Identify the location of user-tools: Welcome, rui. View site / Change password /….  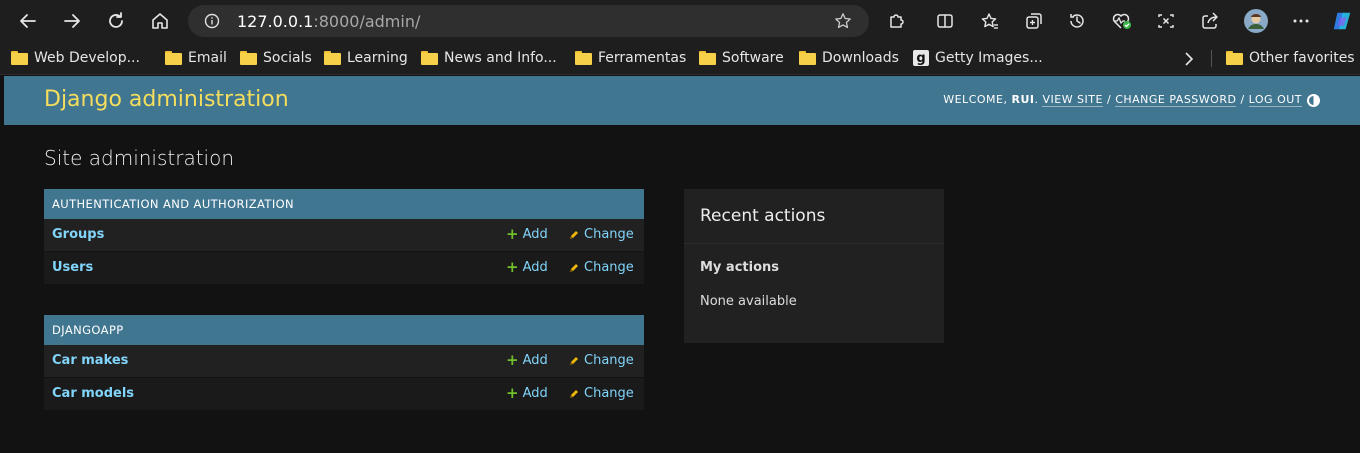
(1122, 100).